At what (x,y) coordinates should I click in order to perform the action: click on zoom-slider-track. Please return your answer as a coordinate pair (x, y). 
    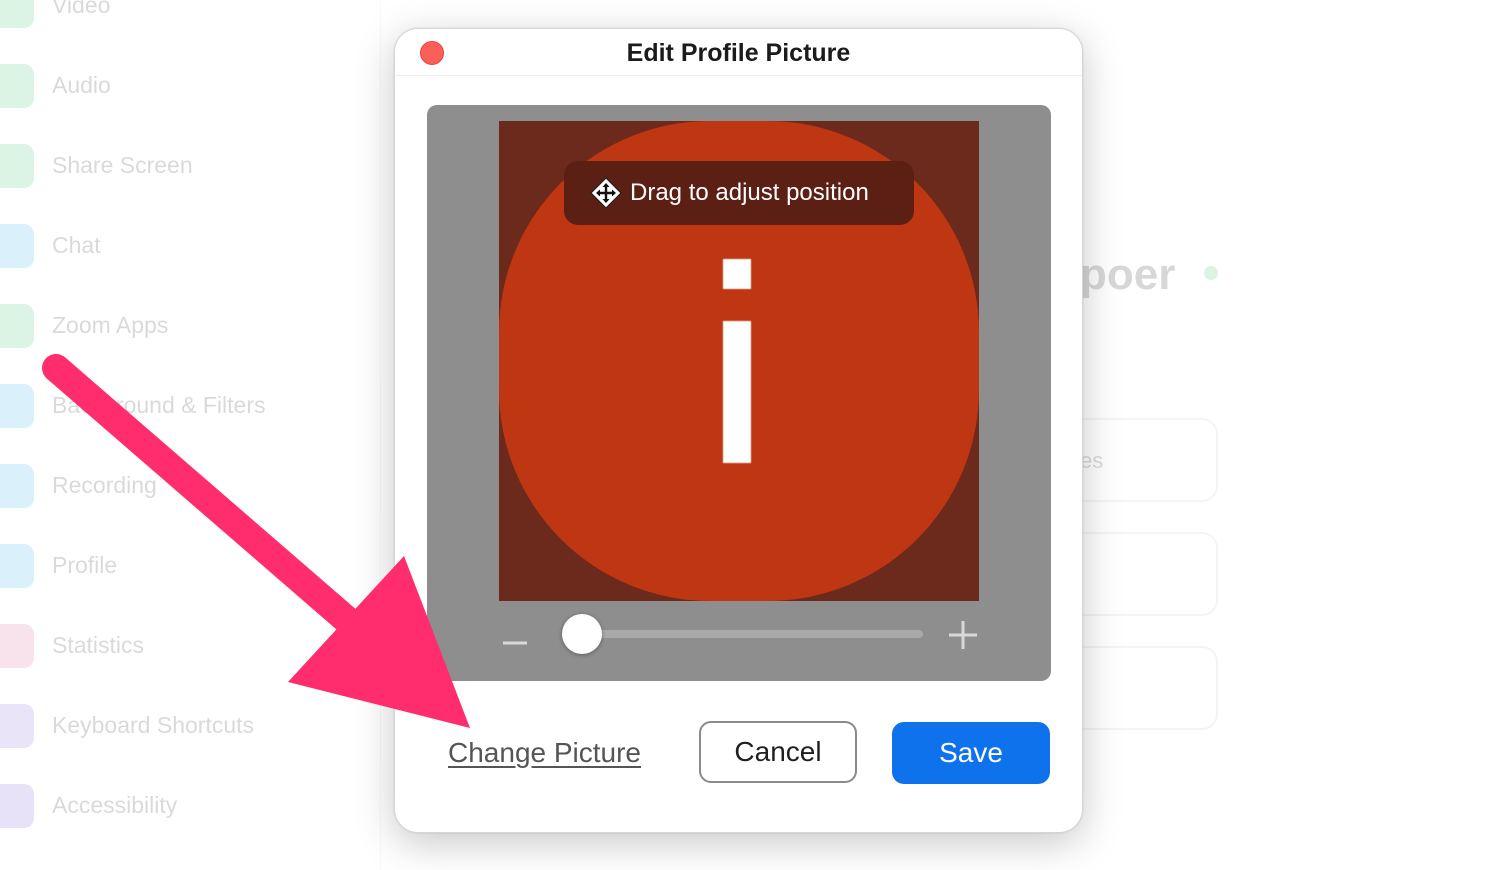
    Looking at the image, I should click on (749, 634).